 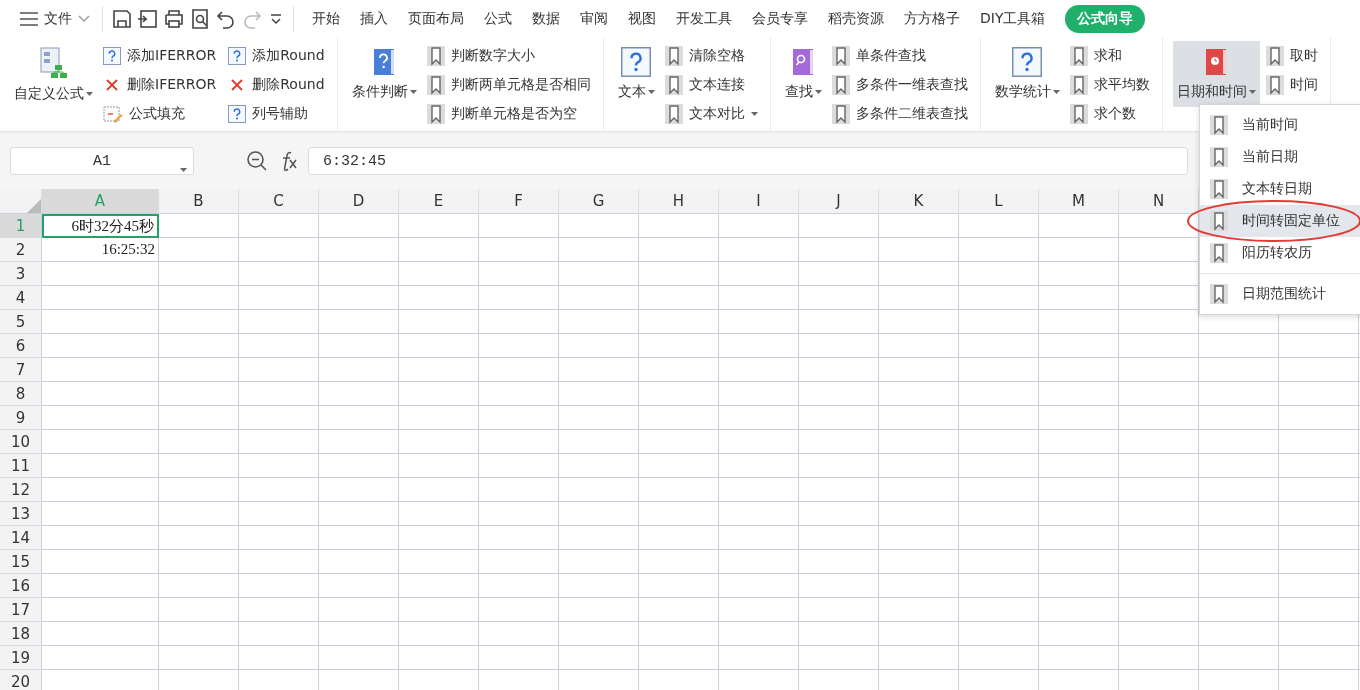 What do you see at coordinates (711, 84) in the screenshot?
I see `ribbon-item: 文本连接` at bounding box center [711, 84].